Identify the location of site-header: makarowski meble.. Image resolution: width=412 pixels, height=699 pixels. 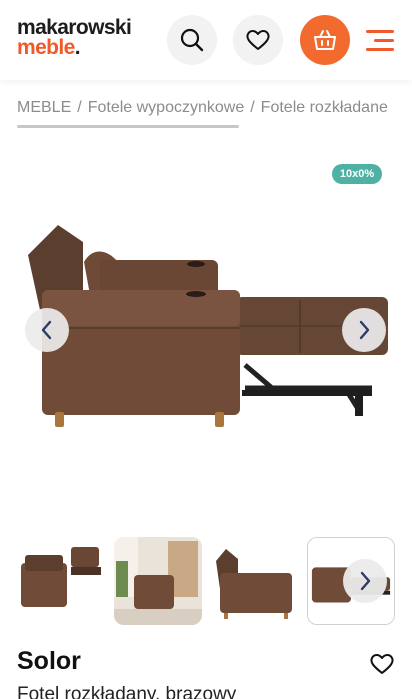
(206, 40).